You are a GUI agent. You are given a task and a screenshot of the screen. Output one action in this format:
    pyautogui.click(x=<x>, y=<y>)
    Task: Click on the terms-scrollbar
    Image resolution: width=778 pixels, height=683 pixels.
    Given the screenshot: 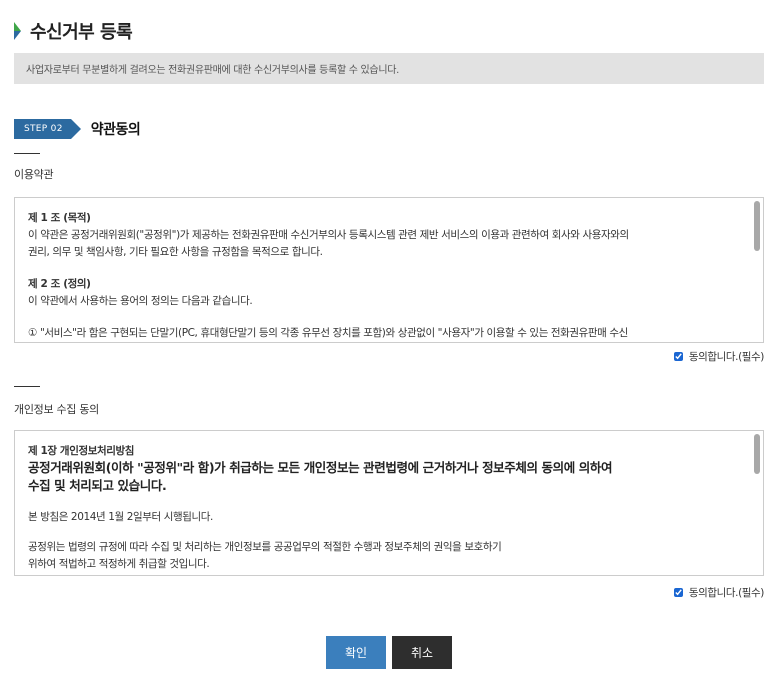 What is the action you would take?
    pyautogui.click(x=757, y=270)
    